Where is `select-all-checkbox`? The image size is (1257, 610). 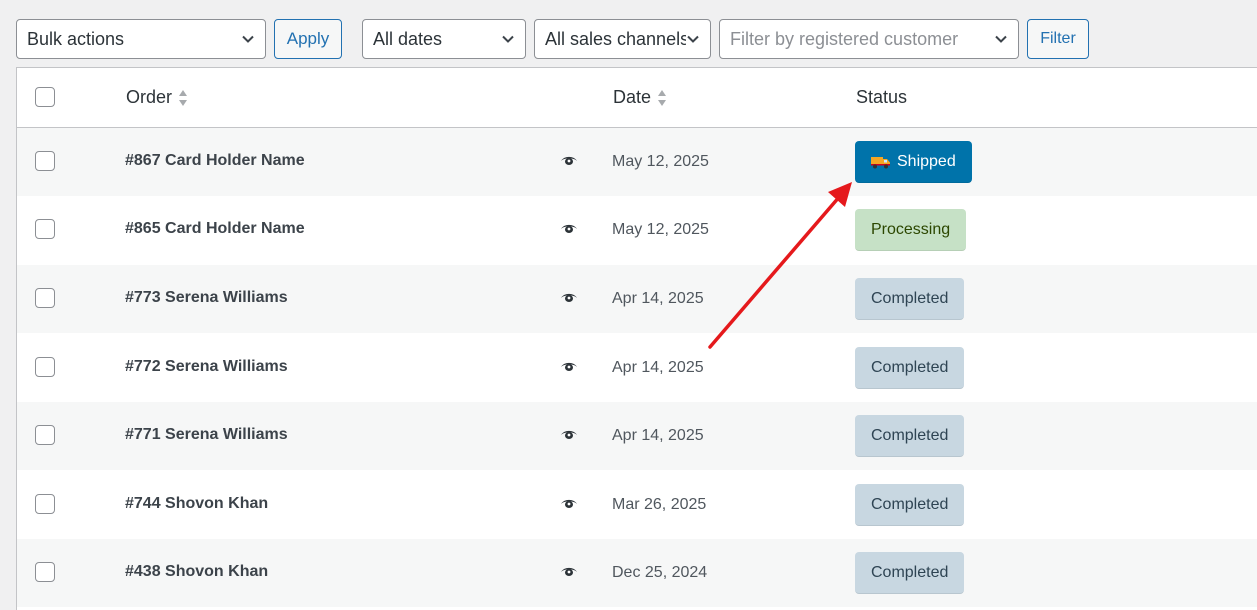
select-all-checkbox is located at coordinates (45, 97).